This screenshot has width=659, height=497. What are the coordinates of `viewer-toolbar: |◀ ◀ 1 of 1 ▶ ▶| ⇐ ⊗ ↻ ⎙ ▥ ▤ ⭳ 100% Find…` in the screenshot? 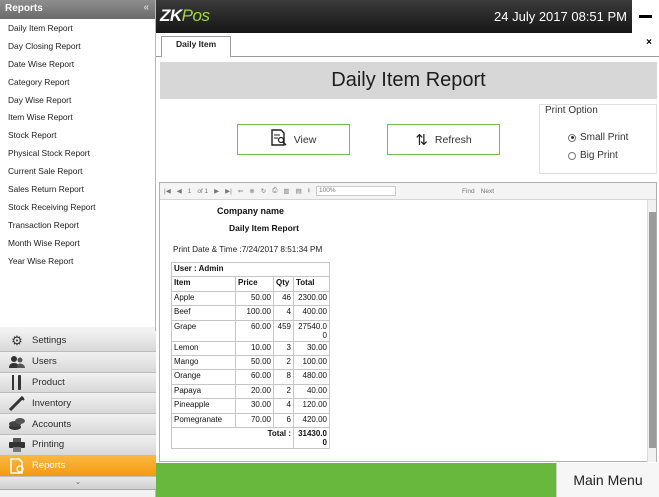 It's located at (408, 191).